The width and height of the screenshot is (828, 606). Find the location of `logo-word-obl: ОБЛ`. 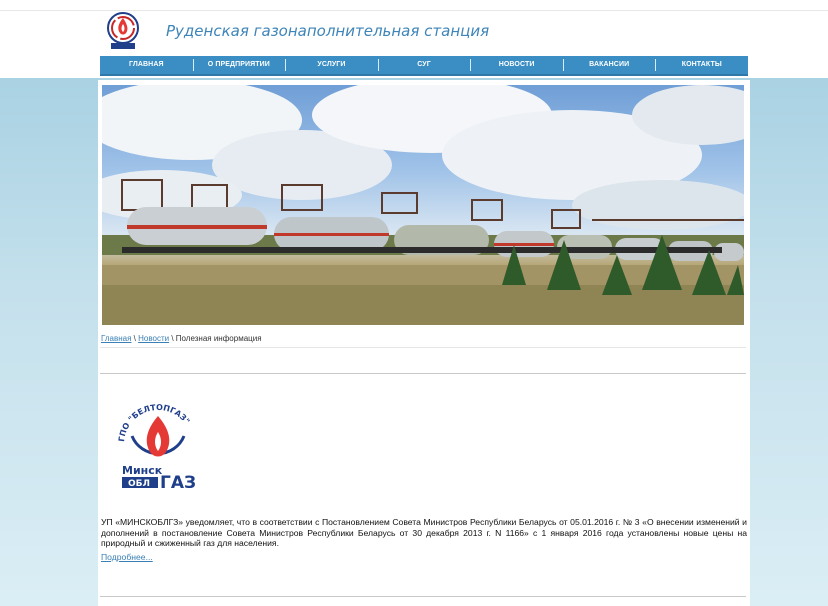

logo-word-obl: ОБЛ is located at coordinates (139, 484).